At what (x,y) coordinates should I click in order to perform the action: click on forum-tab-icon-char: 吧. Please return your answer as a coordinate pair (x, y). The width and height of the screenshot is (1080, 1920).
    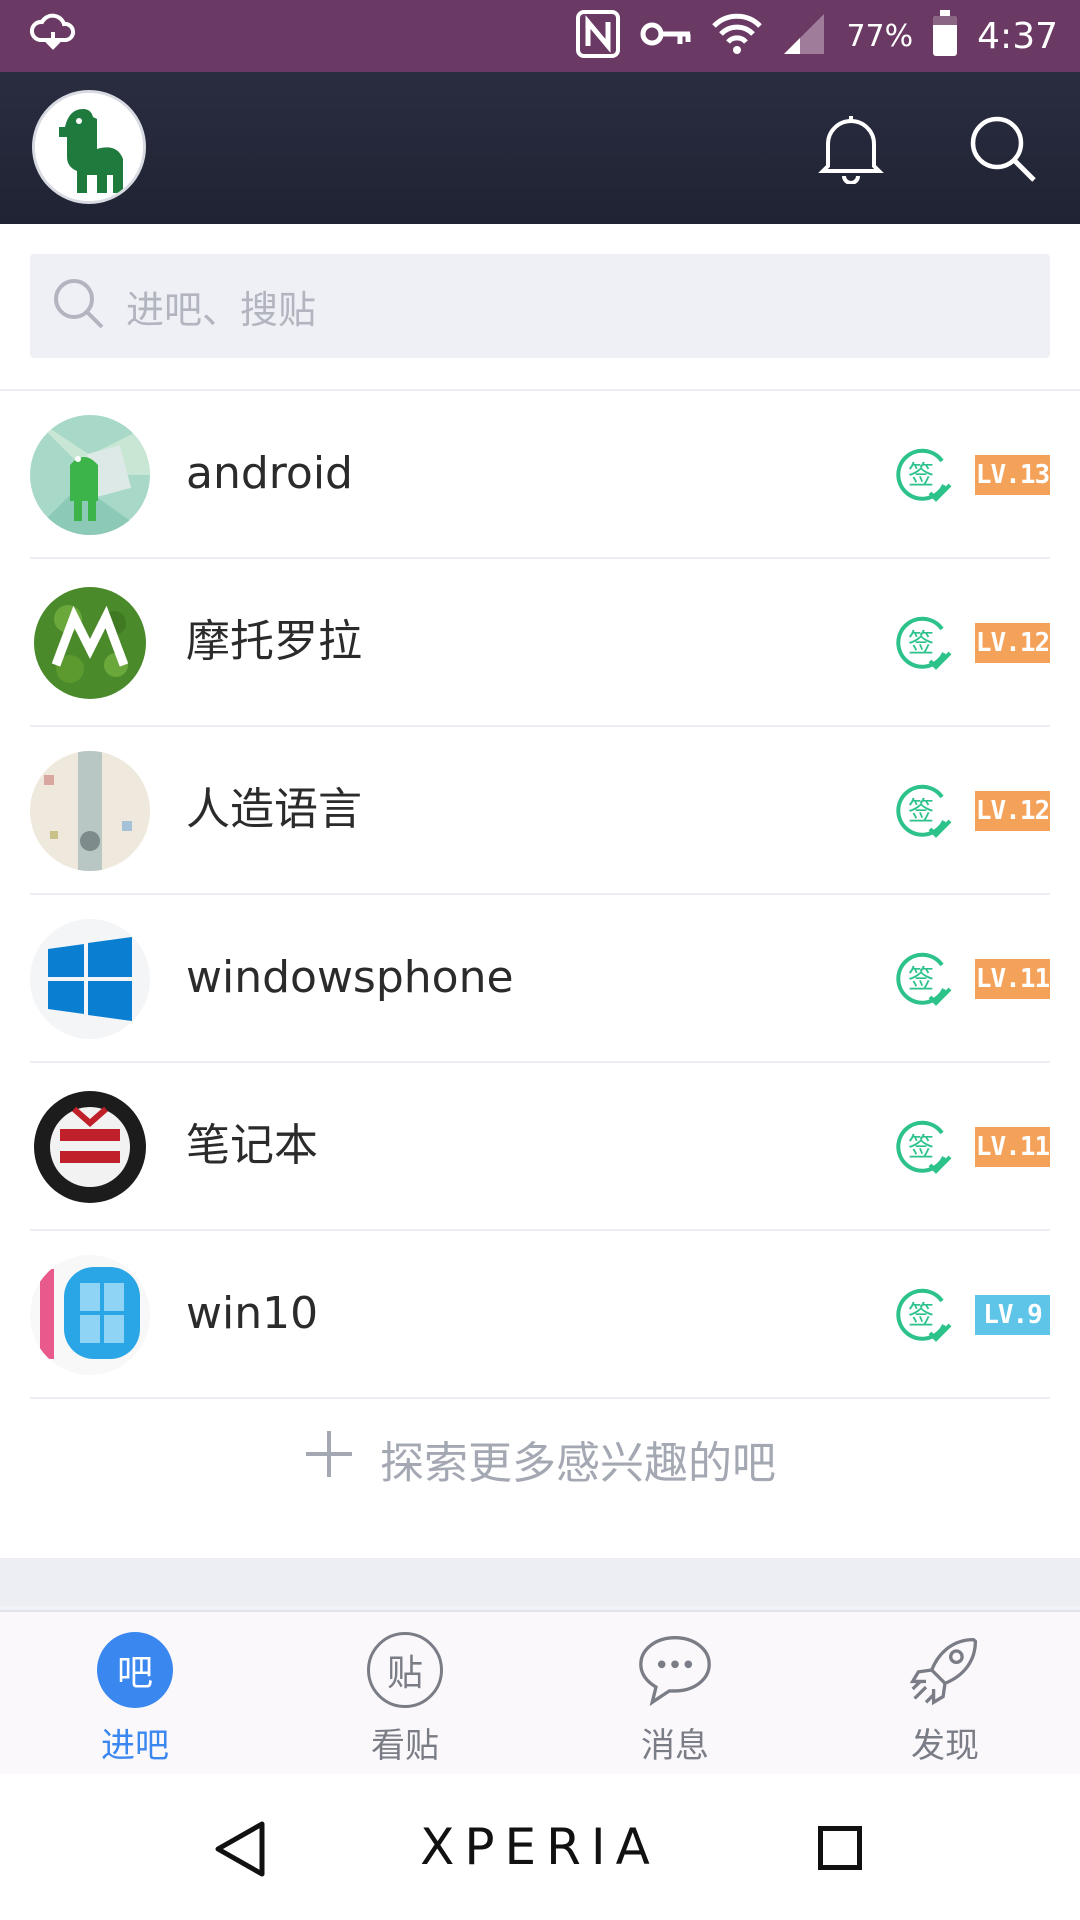
    Looking at the image, I should click on (134, 1673).